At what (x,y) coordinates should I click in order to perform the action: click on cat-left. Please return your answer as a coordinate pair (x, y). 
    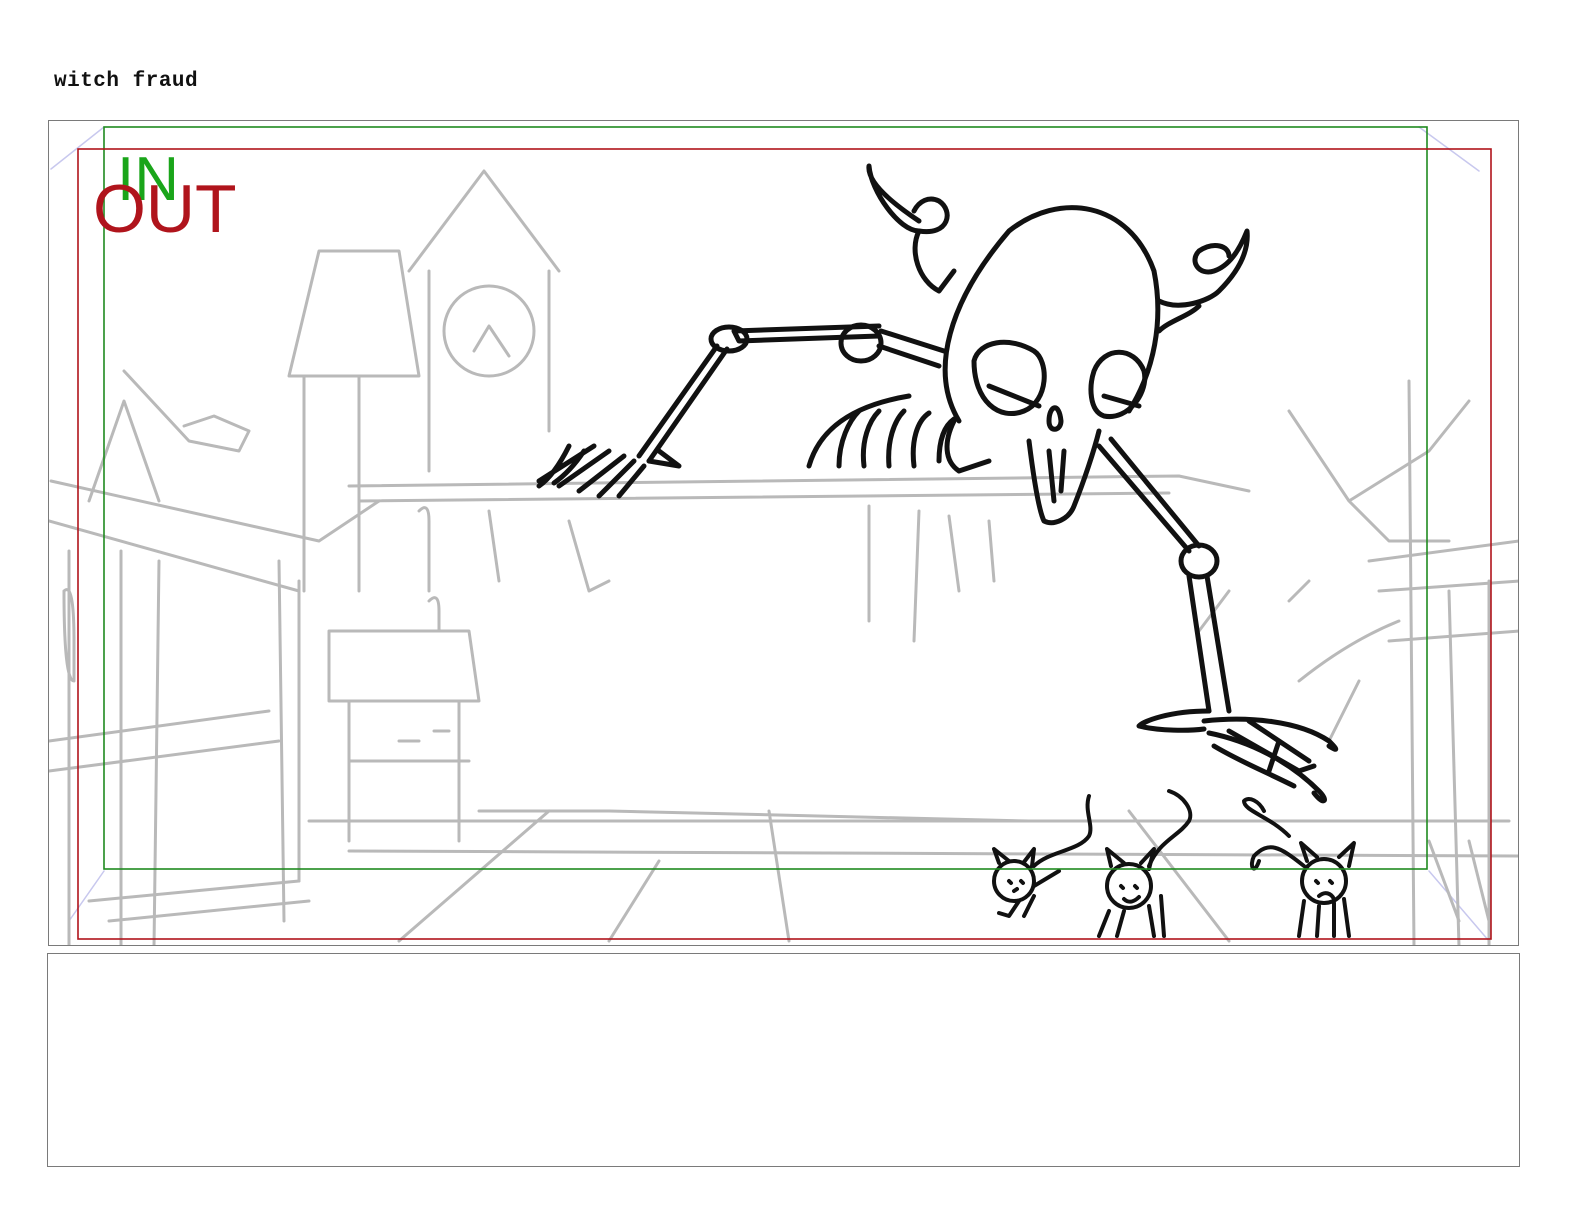
    Looking at the image, I should click on (1042, 856).